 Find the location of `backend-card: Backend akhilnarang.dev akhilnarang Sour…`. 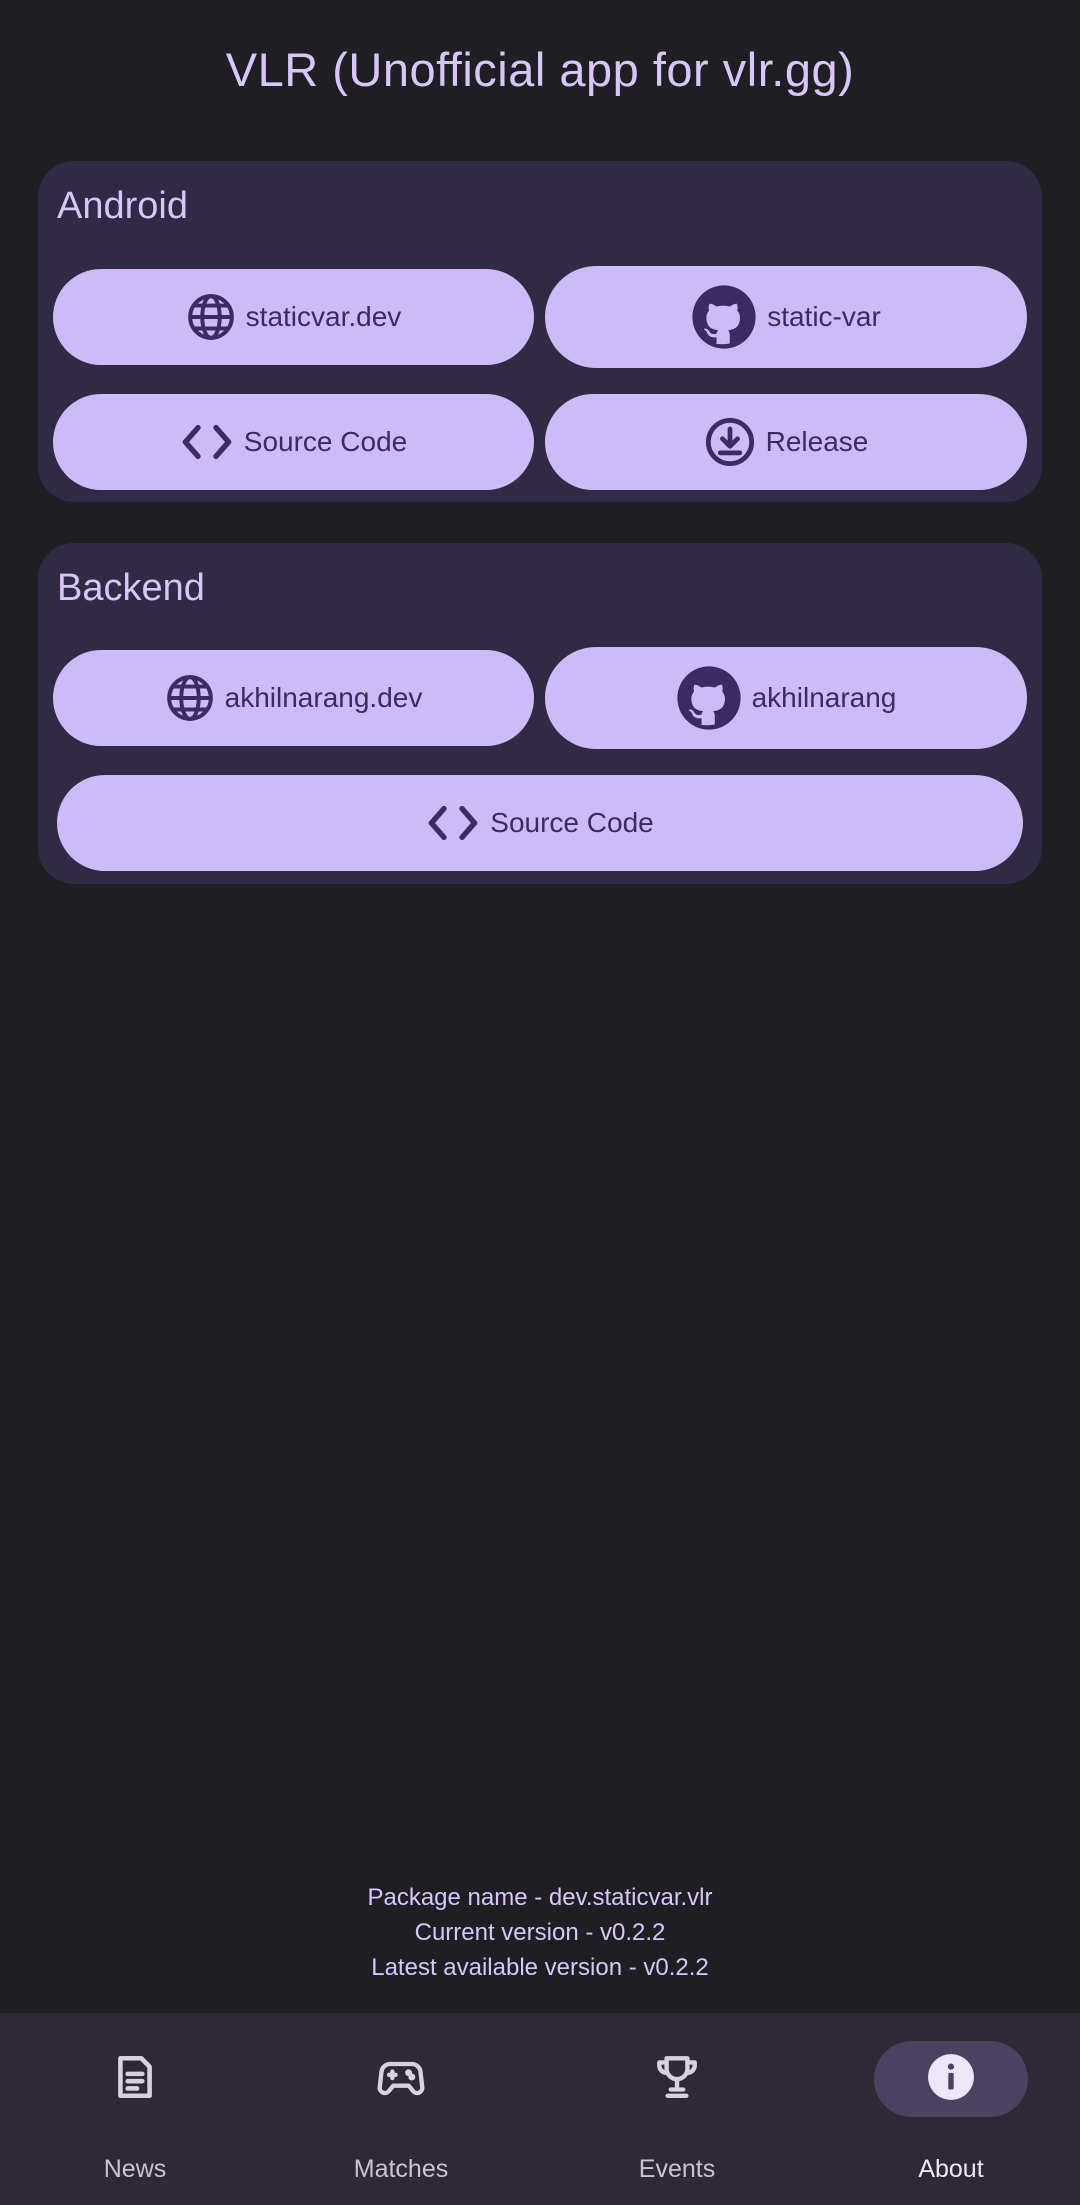

backend-card: Backend akhilnarang.dev akhilnarang Sour… is located at coordinates (540, 713).